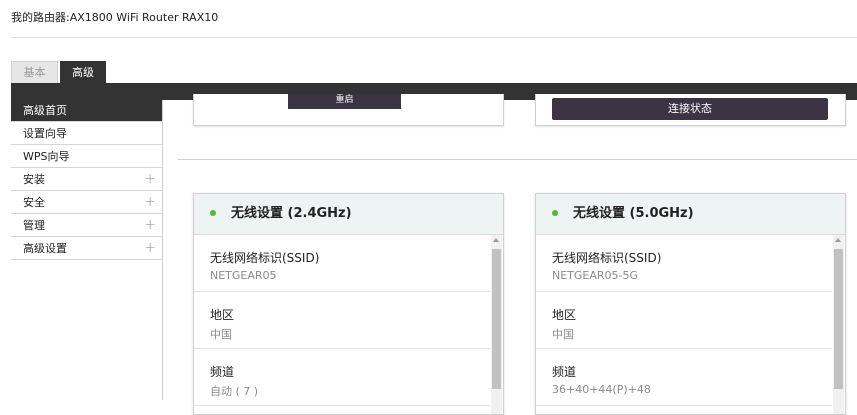  What do you see at coordinates (291, 213) in the screenshot?
I see `panel-title: 无线设置 (2.4GHz)` at bounding box center [291, 213].